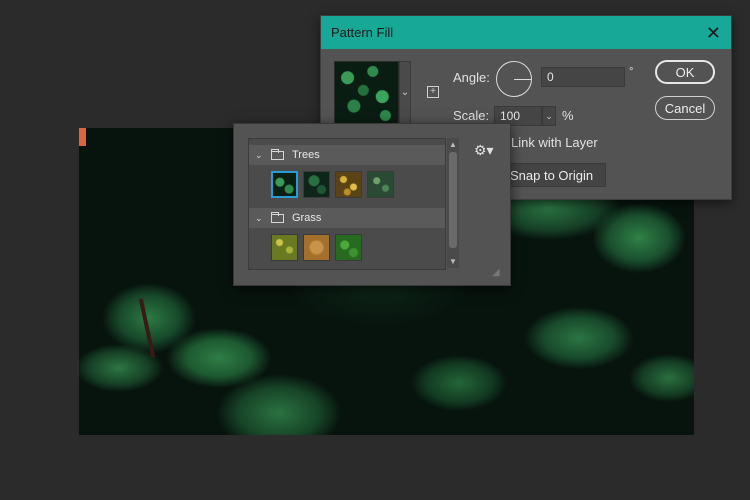 Image resolution: width=750 pixels, height=500 pixels. I want to click on canvas-edge-marker, so click(82, 137).